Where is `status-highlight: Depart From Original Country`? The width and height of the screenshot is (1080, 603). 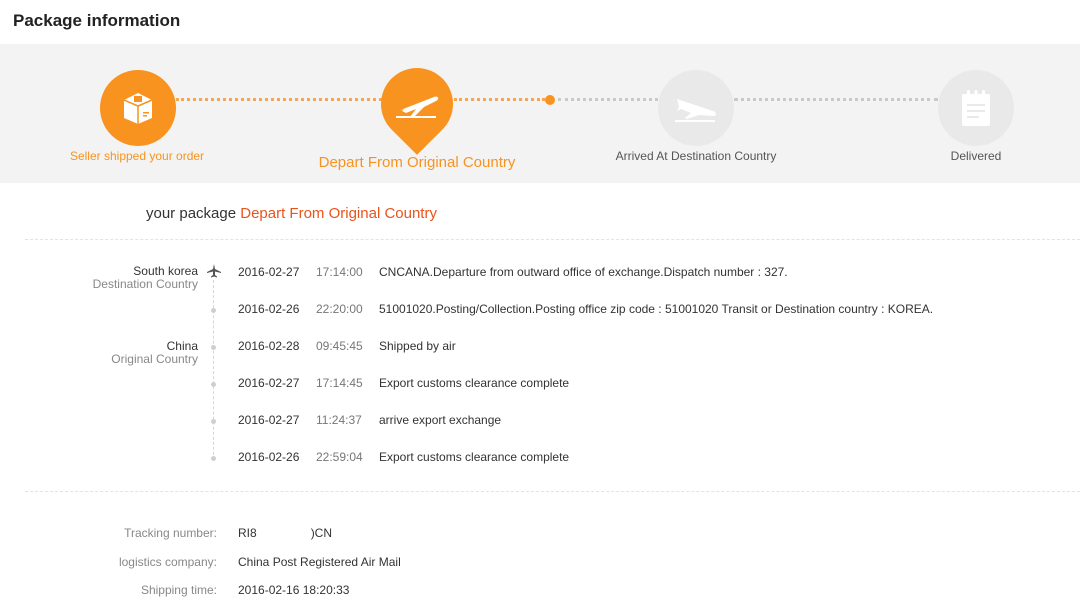 status-highlight: Depart From Original Country is located at coordinates (338, 213).